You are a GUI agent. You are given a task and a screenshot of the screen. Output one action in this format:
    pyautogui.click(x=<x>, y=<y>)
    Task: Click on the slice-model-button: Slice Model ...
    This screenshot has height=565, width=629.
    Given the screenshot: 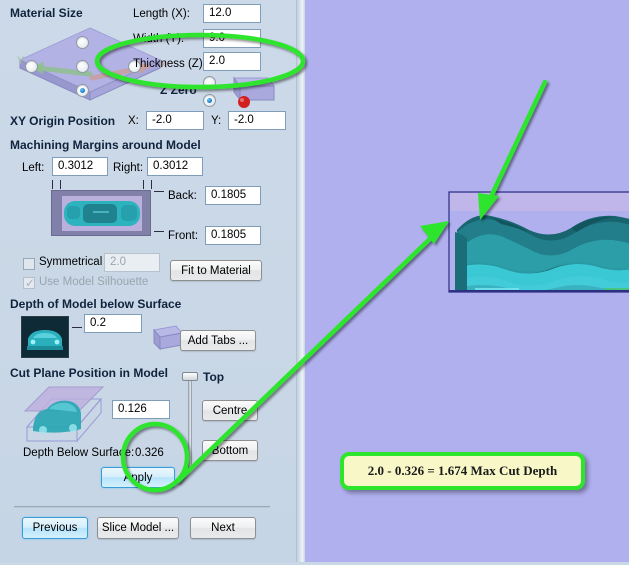 What is the action you would take?
    pyautogui.click(x=138, y=528)
    